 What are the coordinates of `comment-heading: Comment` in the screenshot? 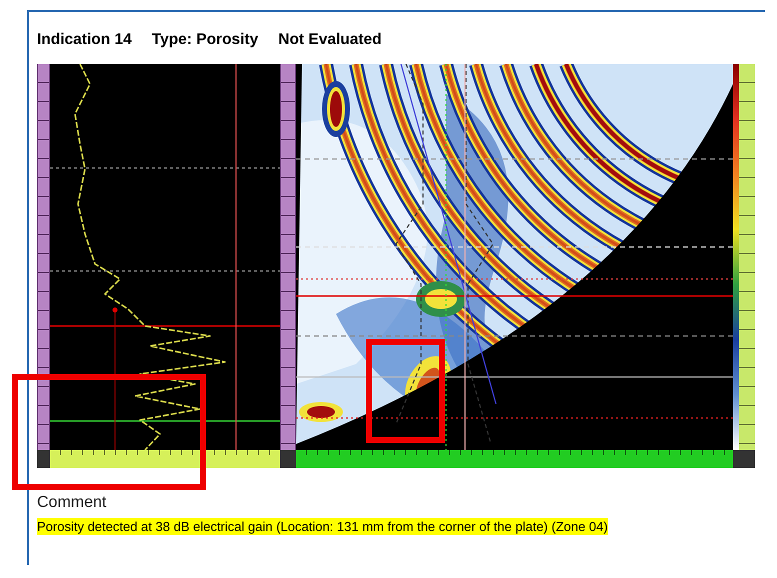 It's located at (72, 503).